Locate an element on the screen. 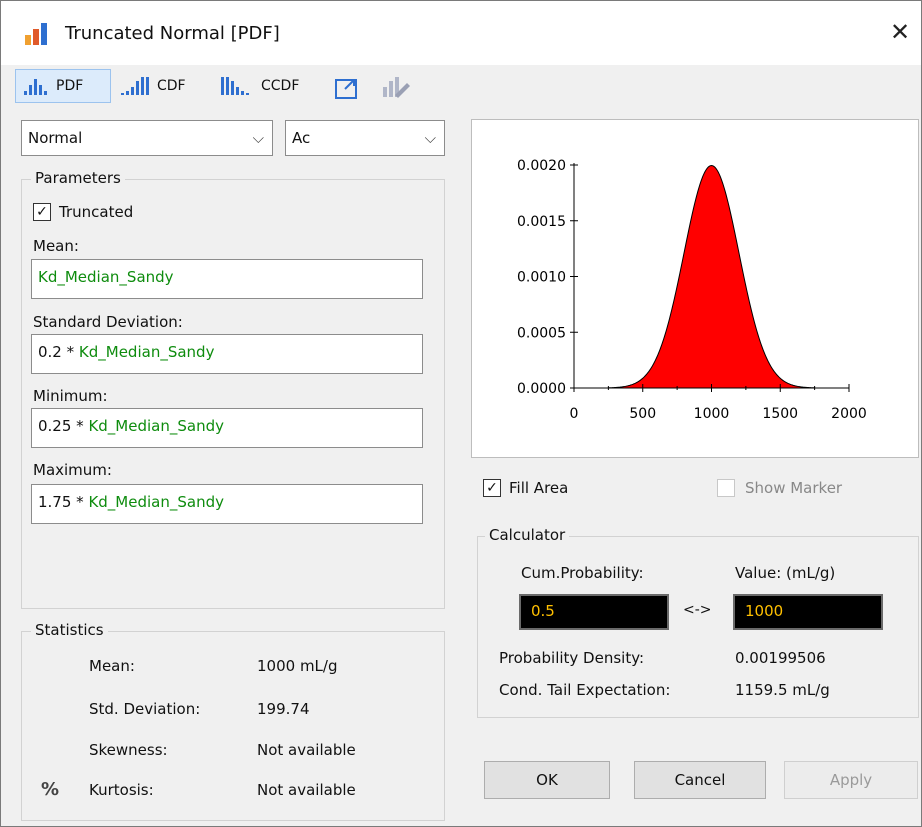 The image size is (922, 827). mean-field: Kd_Median_Sandy is located at coordinates (227, 279).